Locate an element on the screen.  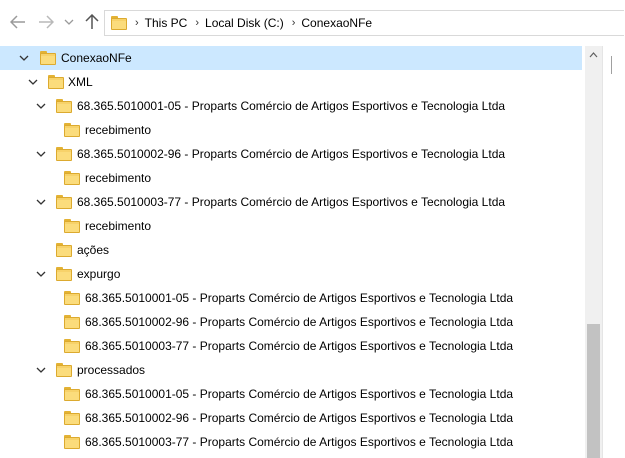
up-button is located at coordinates (92, 22).